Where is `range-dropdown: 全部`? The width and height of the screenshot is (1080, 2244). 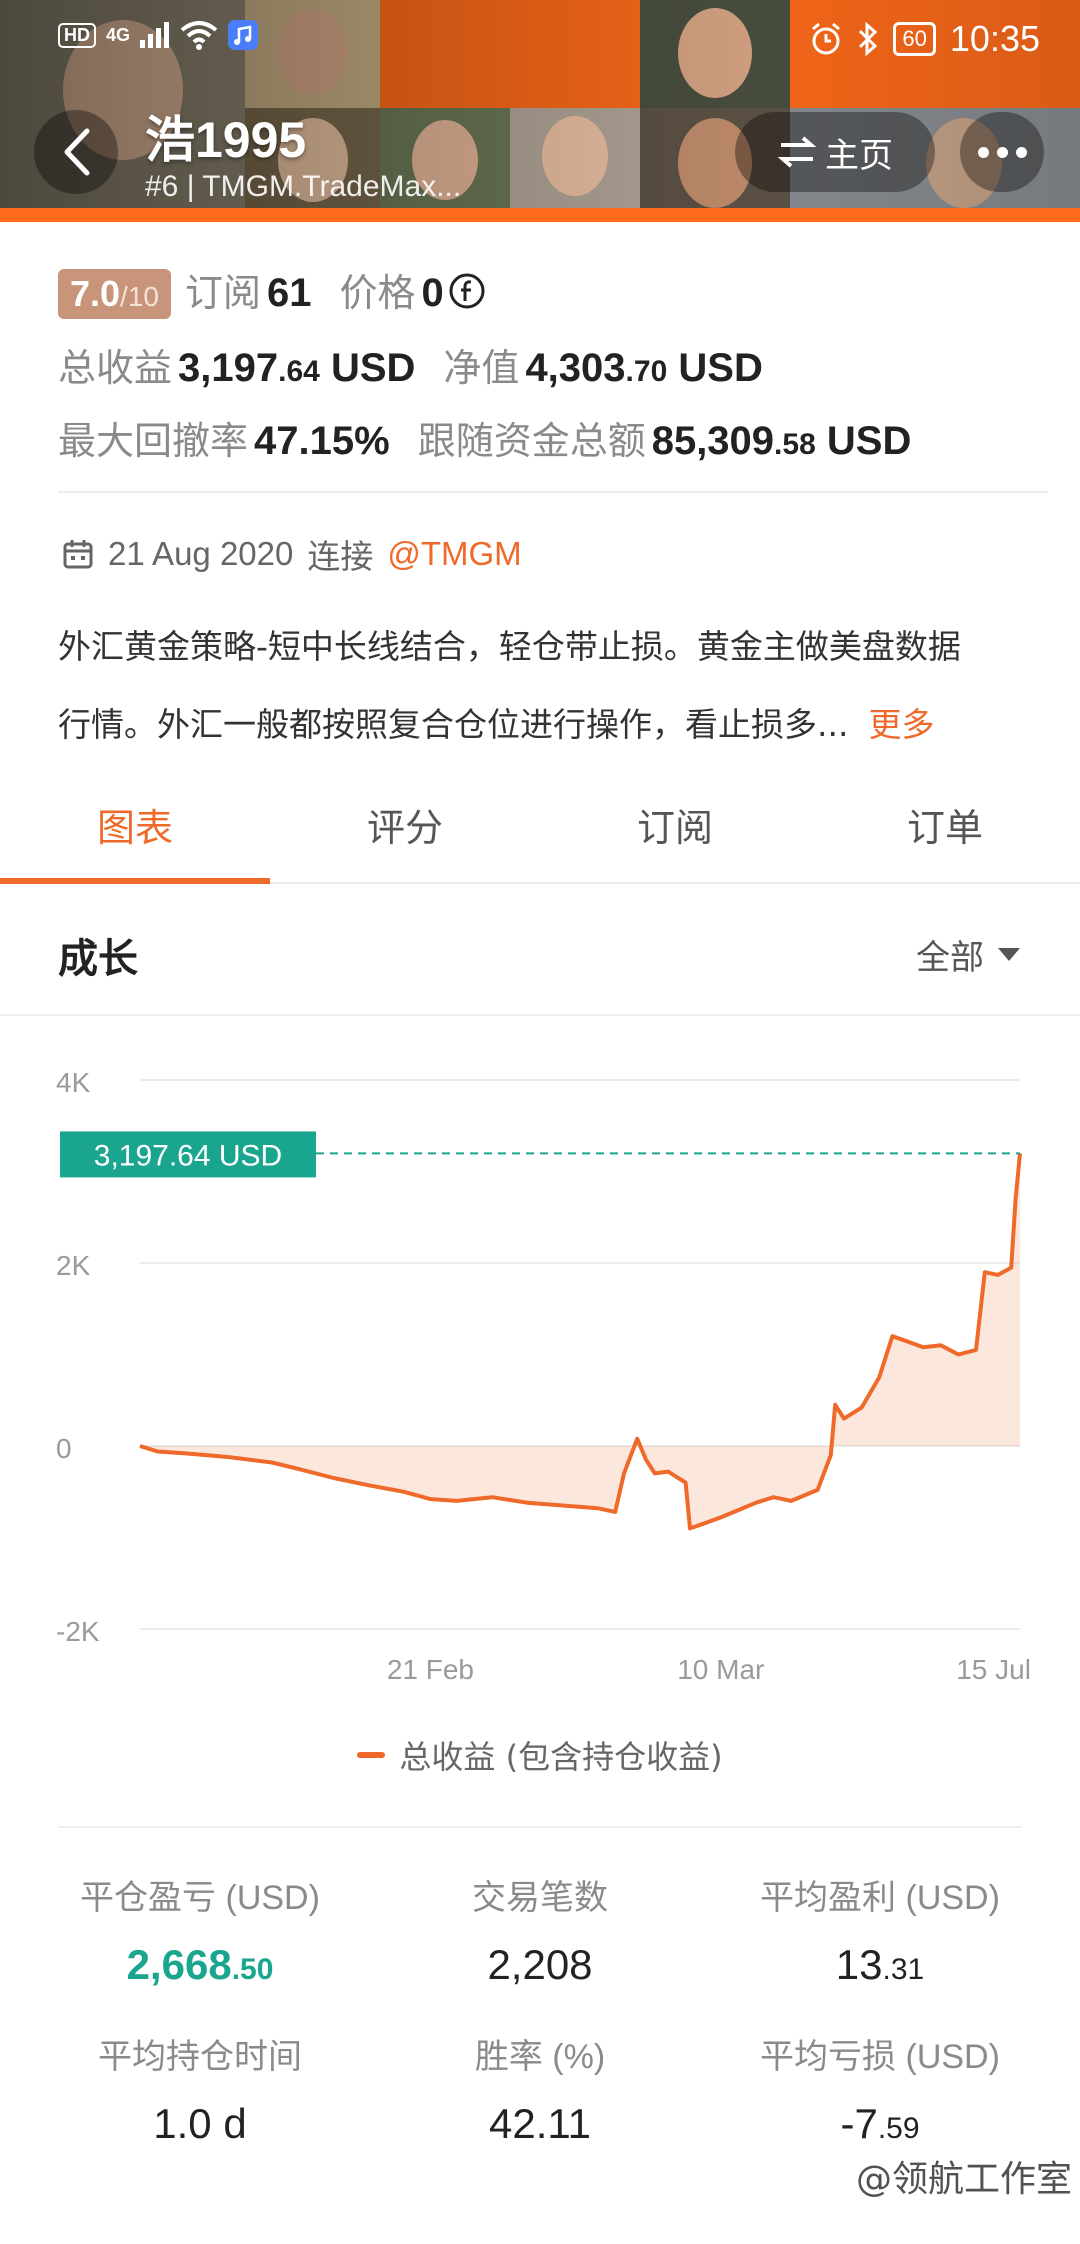 range-dropdown: 全部 is located at coordinates (968, 954).